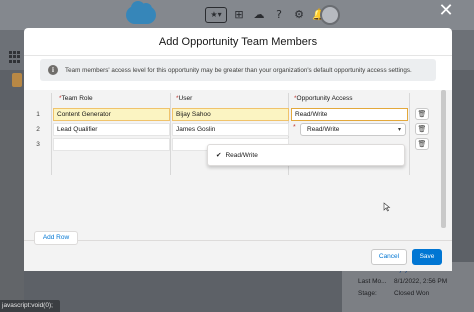  What do you see at coordinates (367, 293) in the screenshot?
I see `detail-label: Stage:` at bounding box center [367, 293].